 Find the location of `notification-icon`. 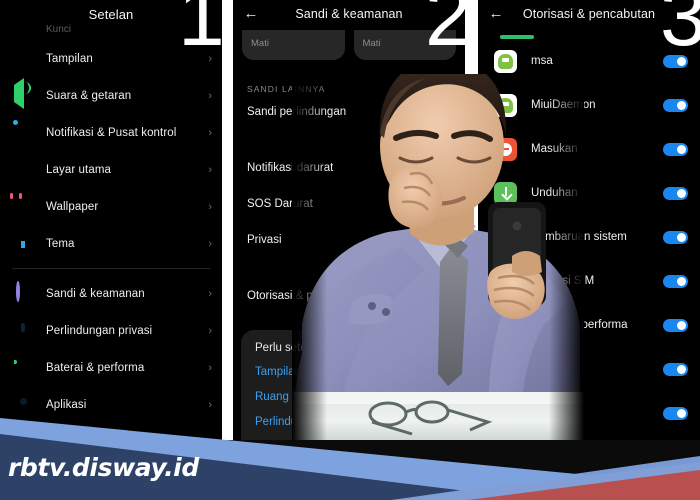

notification-icon is located at coordinates (23, 133).